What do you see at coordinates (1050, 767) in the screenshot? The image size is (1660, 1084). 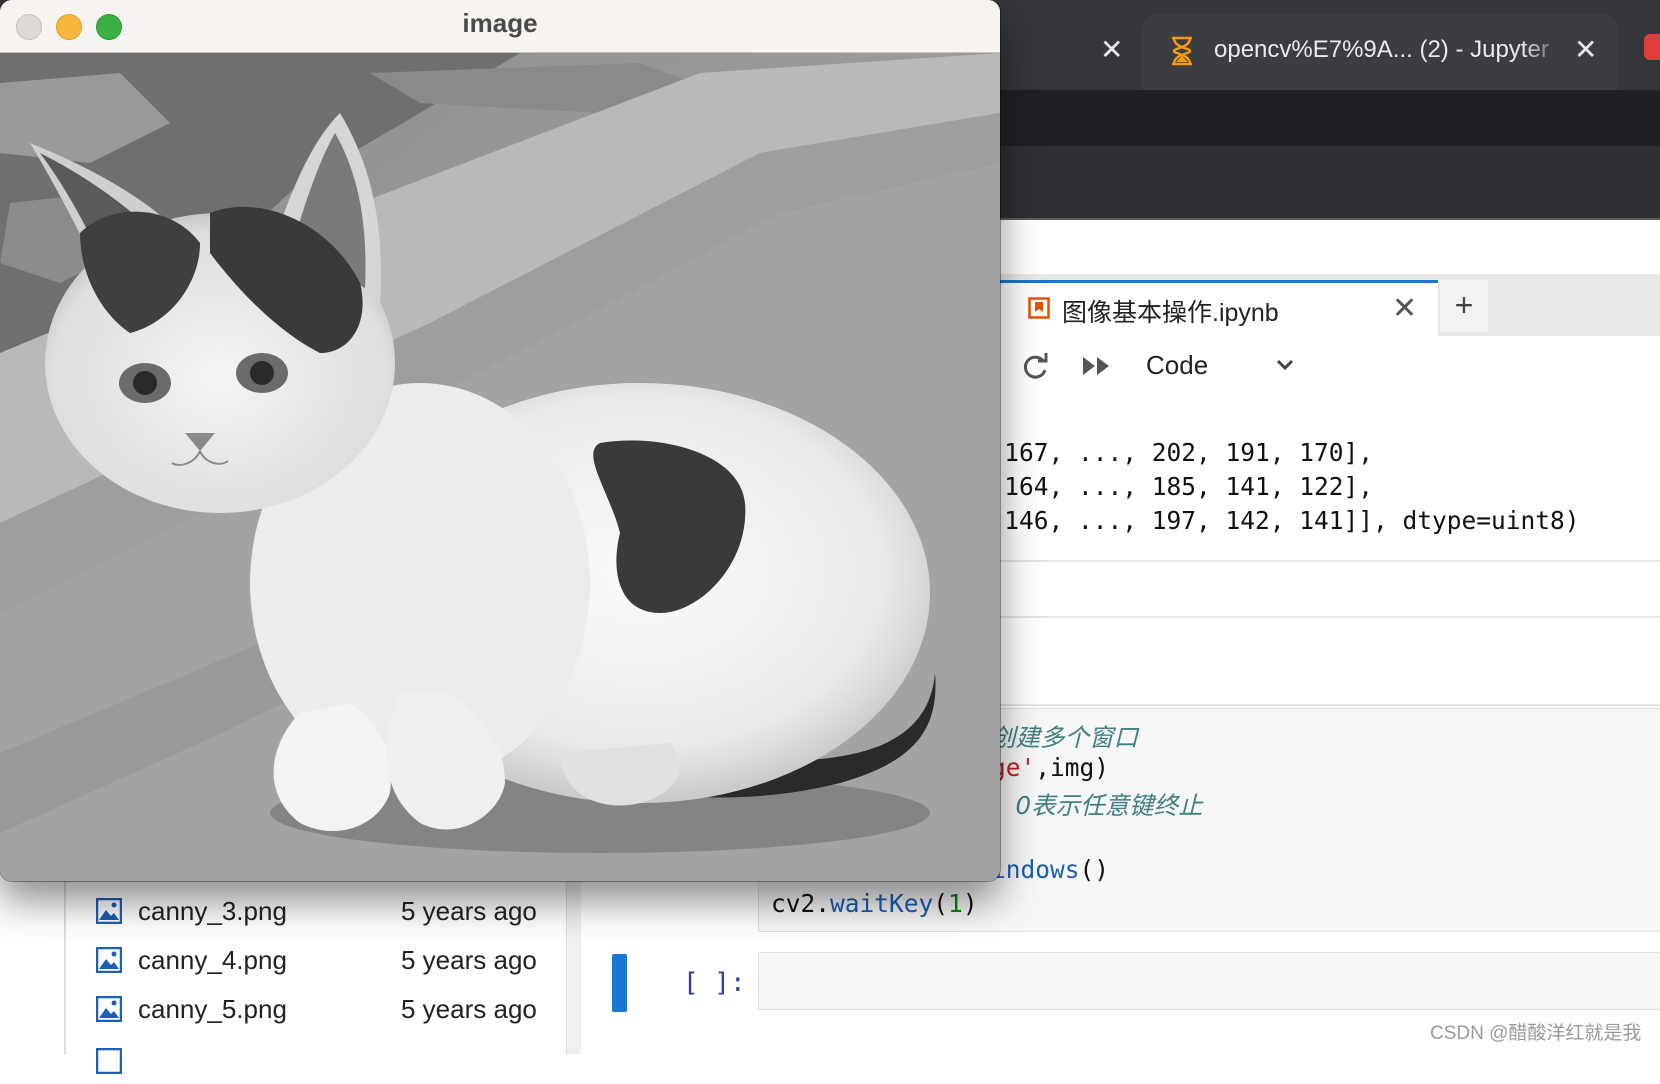 I see `code-line: ge',img)` at bounding box center [1050, 767].